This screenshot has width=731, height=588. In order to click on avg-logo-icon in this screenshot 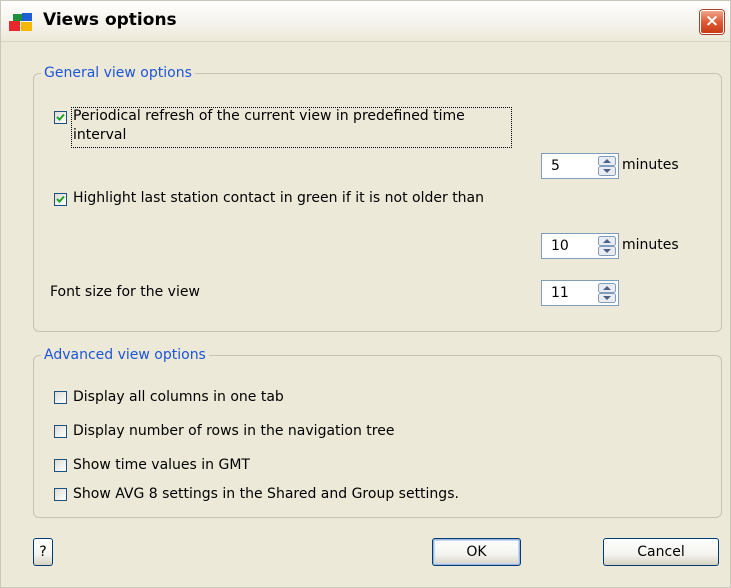, I will do `click(20, 22)`.